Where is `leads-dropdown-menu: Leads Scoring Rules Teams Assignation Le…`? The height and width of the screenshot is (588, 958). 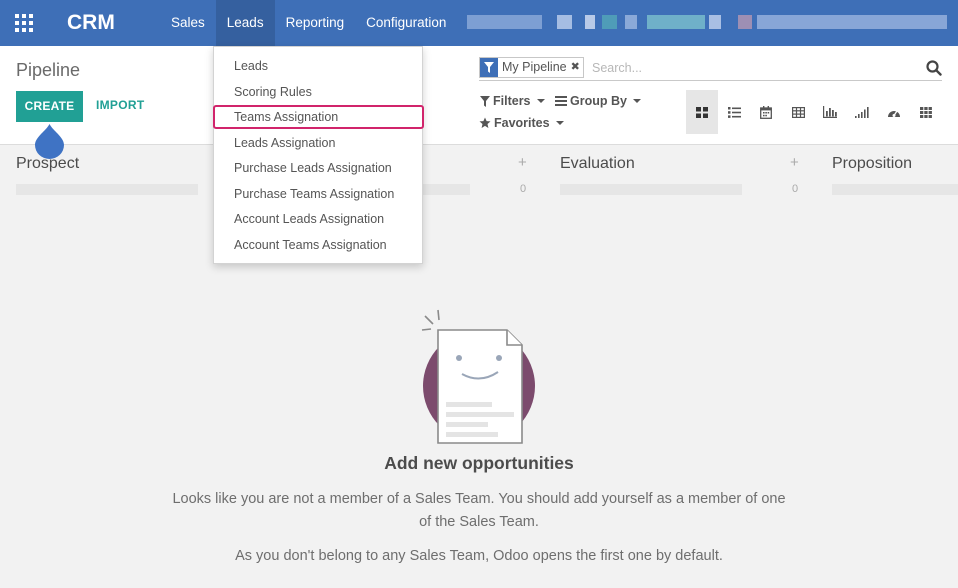 leads-dropdown-menu: Leads Scoring Rules Teams Assignation Le… is located at coordinates (318, 155).